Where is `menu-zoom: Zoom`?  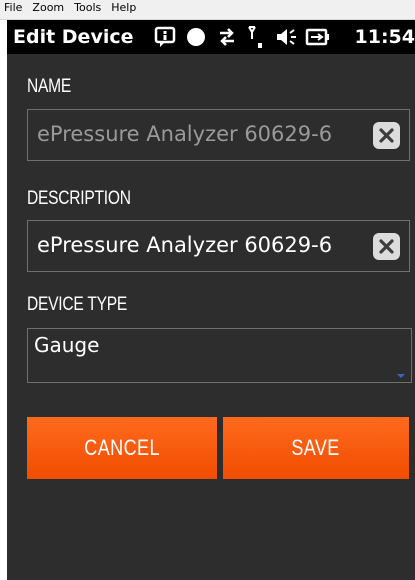 menu-zoom: Zoom is located at coordinates (49, 7).